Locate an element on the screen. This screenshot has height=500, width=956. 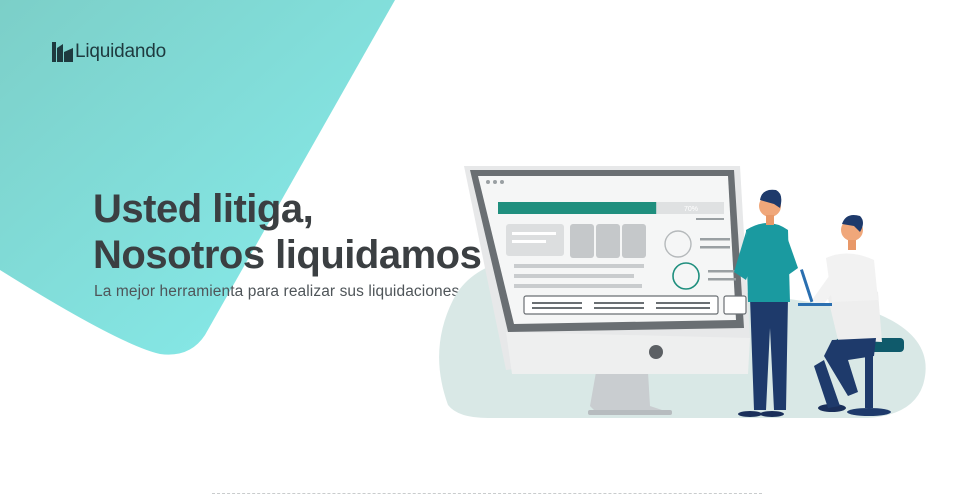
progress-label: 70% is located at coordinates (691, 209).